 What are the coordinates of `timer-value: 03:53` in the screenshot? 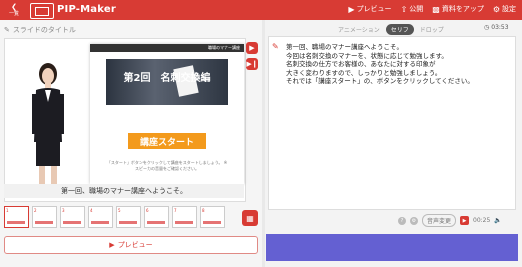 It's located at (500, 27).